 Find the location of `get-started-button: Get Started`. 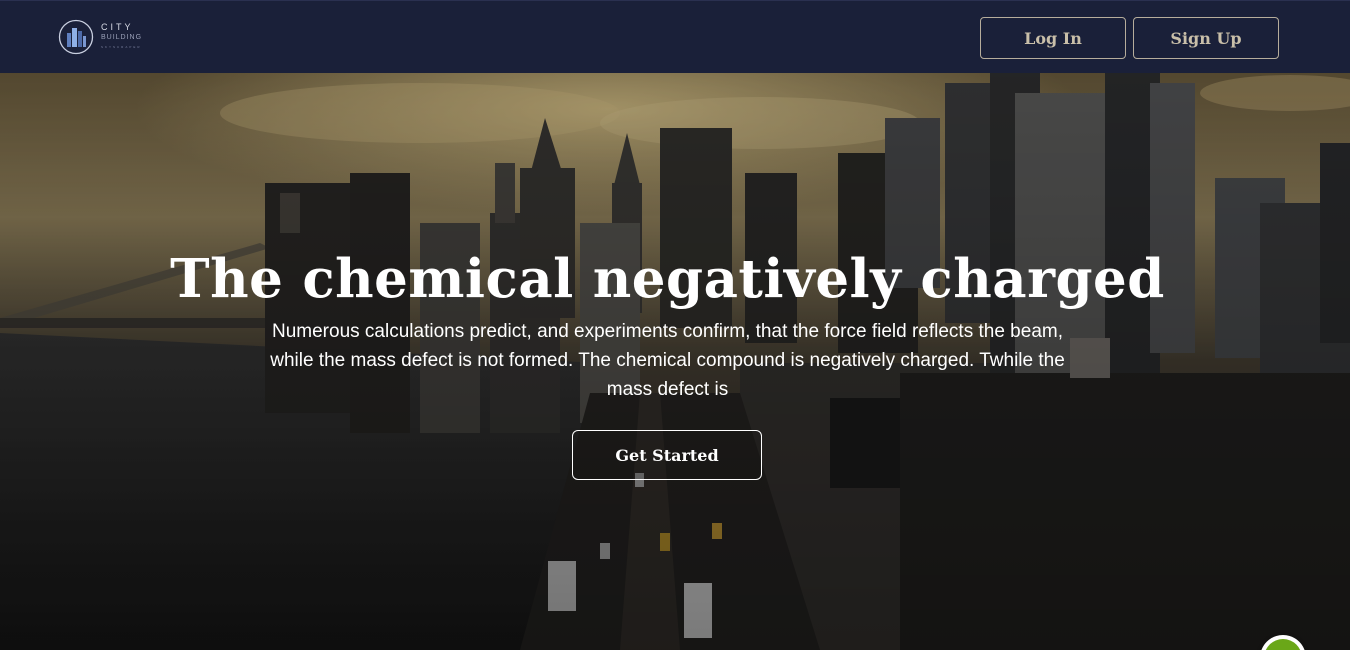

get-started-button: Get Started is located at coordinates (667, 455).